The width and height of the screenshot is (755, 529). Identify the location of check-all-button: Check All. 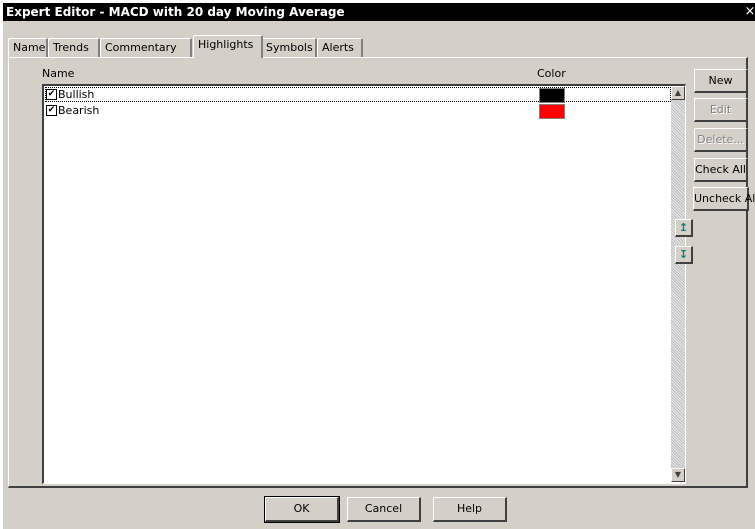
(721, 170).